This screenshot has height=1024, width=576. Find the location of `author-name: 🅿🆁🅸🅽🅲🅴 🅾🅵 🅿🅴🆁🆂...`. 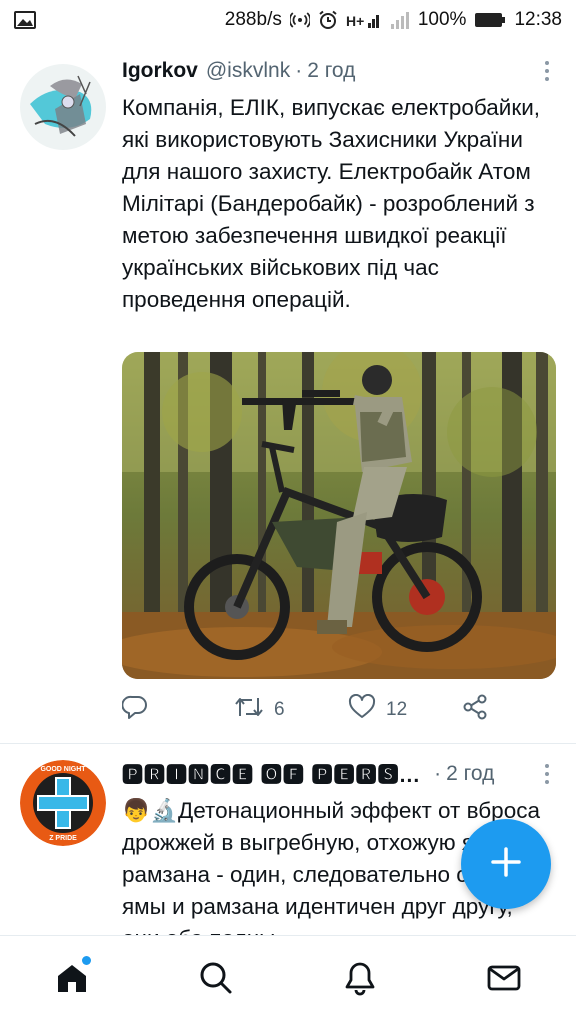

author-name: 🅿🆁🅸🅽🅲🅴 🅾🅵 🅿🅴🆁🆂... is located at coordinates (271, 774).